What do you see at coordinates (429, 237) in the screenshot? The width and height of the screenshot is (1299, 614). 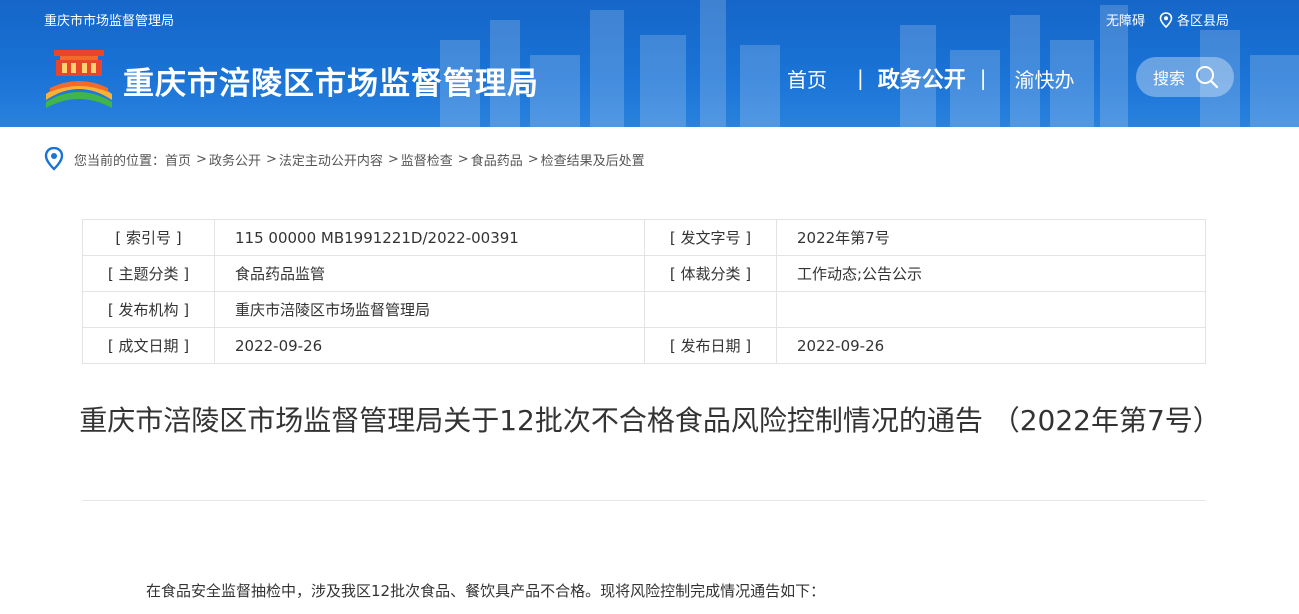 I see `meta-value: 115 00000 MB1991221D/2022-00391` at bounding box center [429, 237].